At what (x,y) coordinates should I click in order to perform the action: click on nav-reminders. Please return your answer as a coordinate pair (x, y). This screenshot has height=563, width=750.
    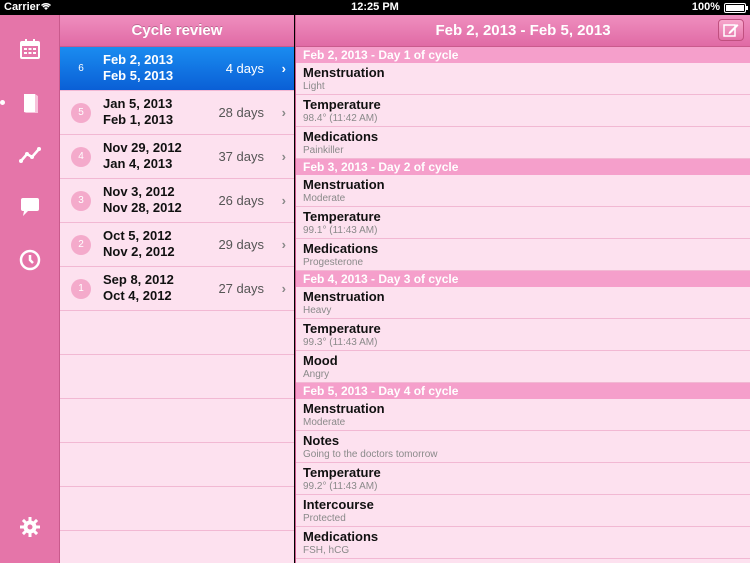
    Looking at the image, I should click on (30, 260).